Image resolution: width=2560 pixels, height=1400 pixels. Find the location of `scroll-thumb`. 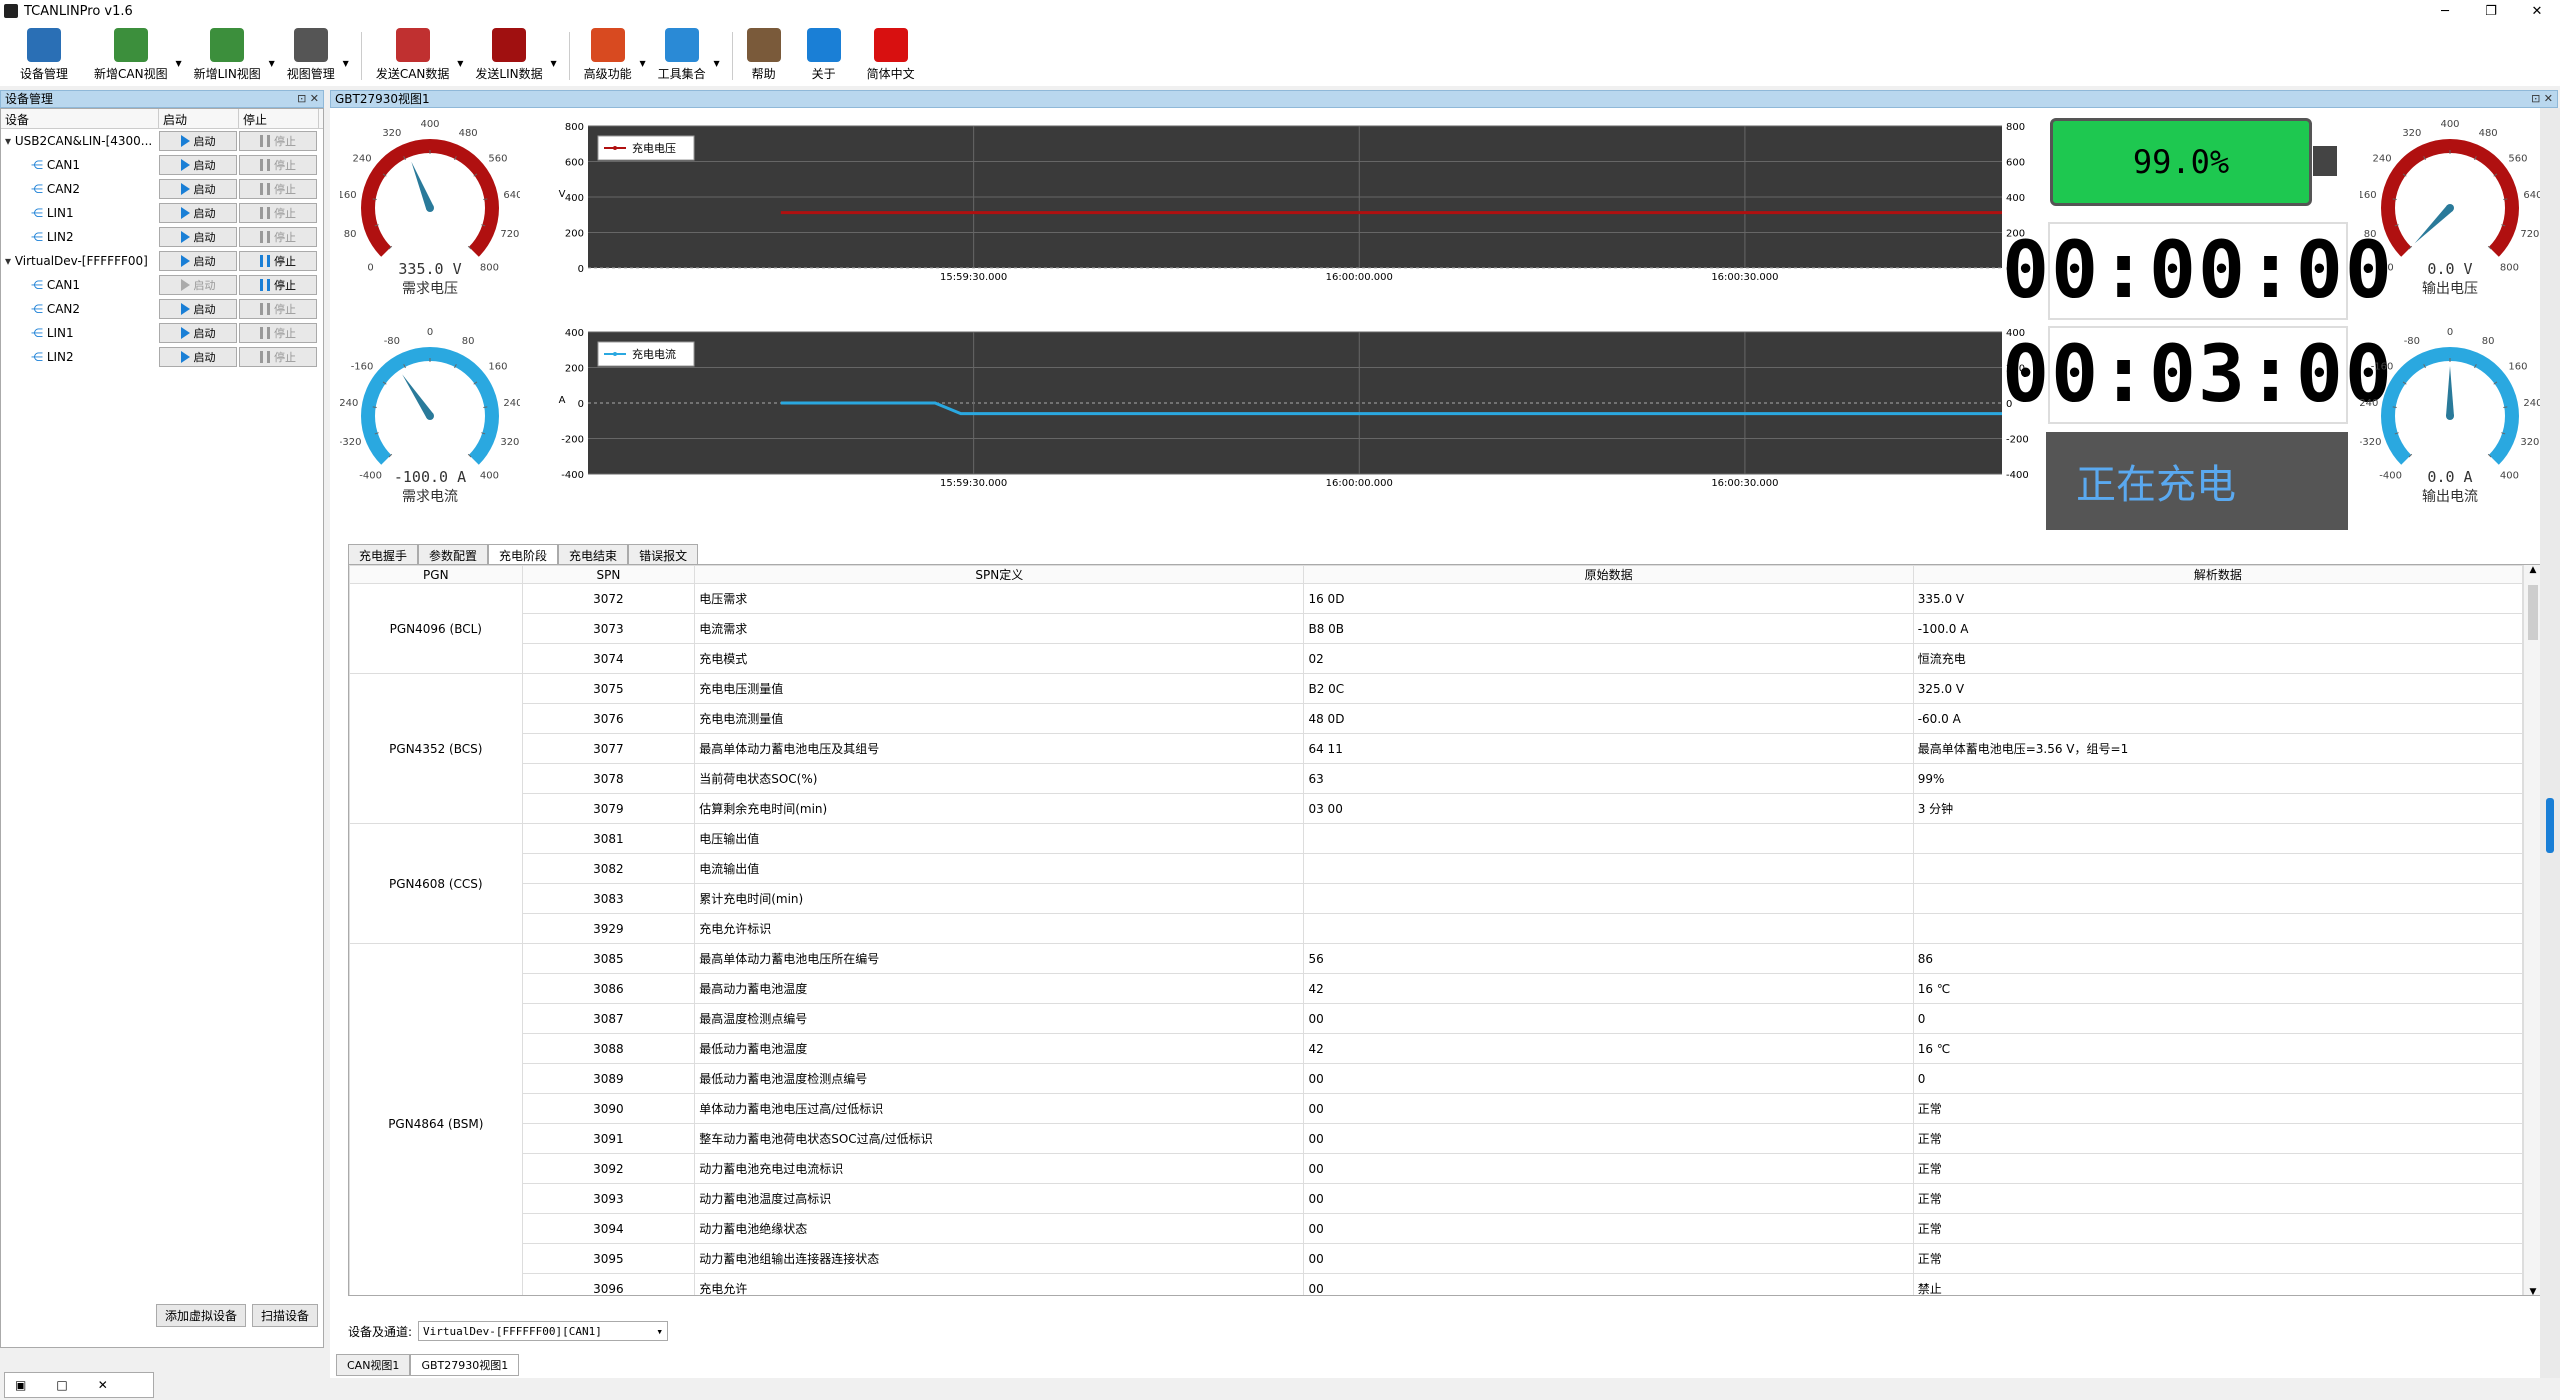

scroll-thumb is located at coordinates (2533, 612).